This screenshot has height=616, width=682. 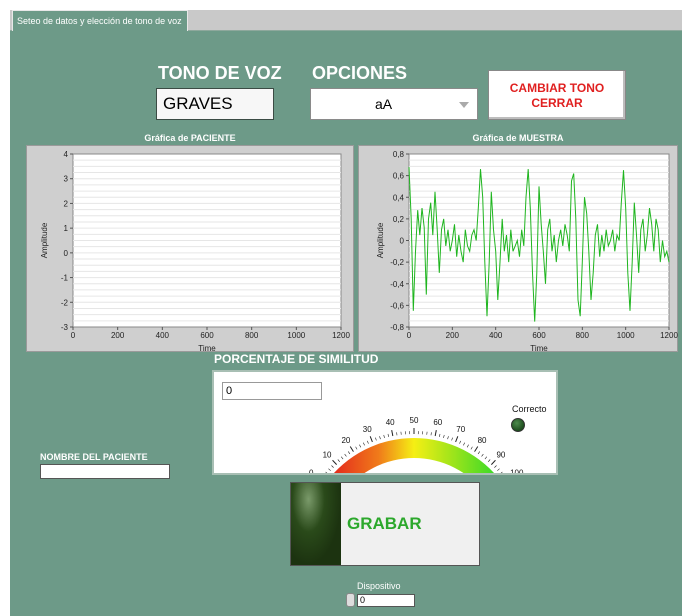 What do you see at coordinates (518, 138) in the screenshot?
I see `chart-muestra-title: Gráfica de MUESTRA` at bounding box center [518, 138].